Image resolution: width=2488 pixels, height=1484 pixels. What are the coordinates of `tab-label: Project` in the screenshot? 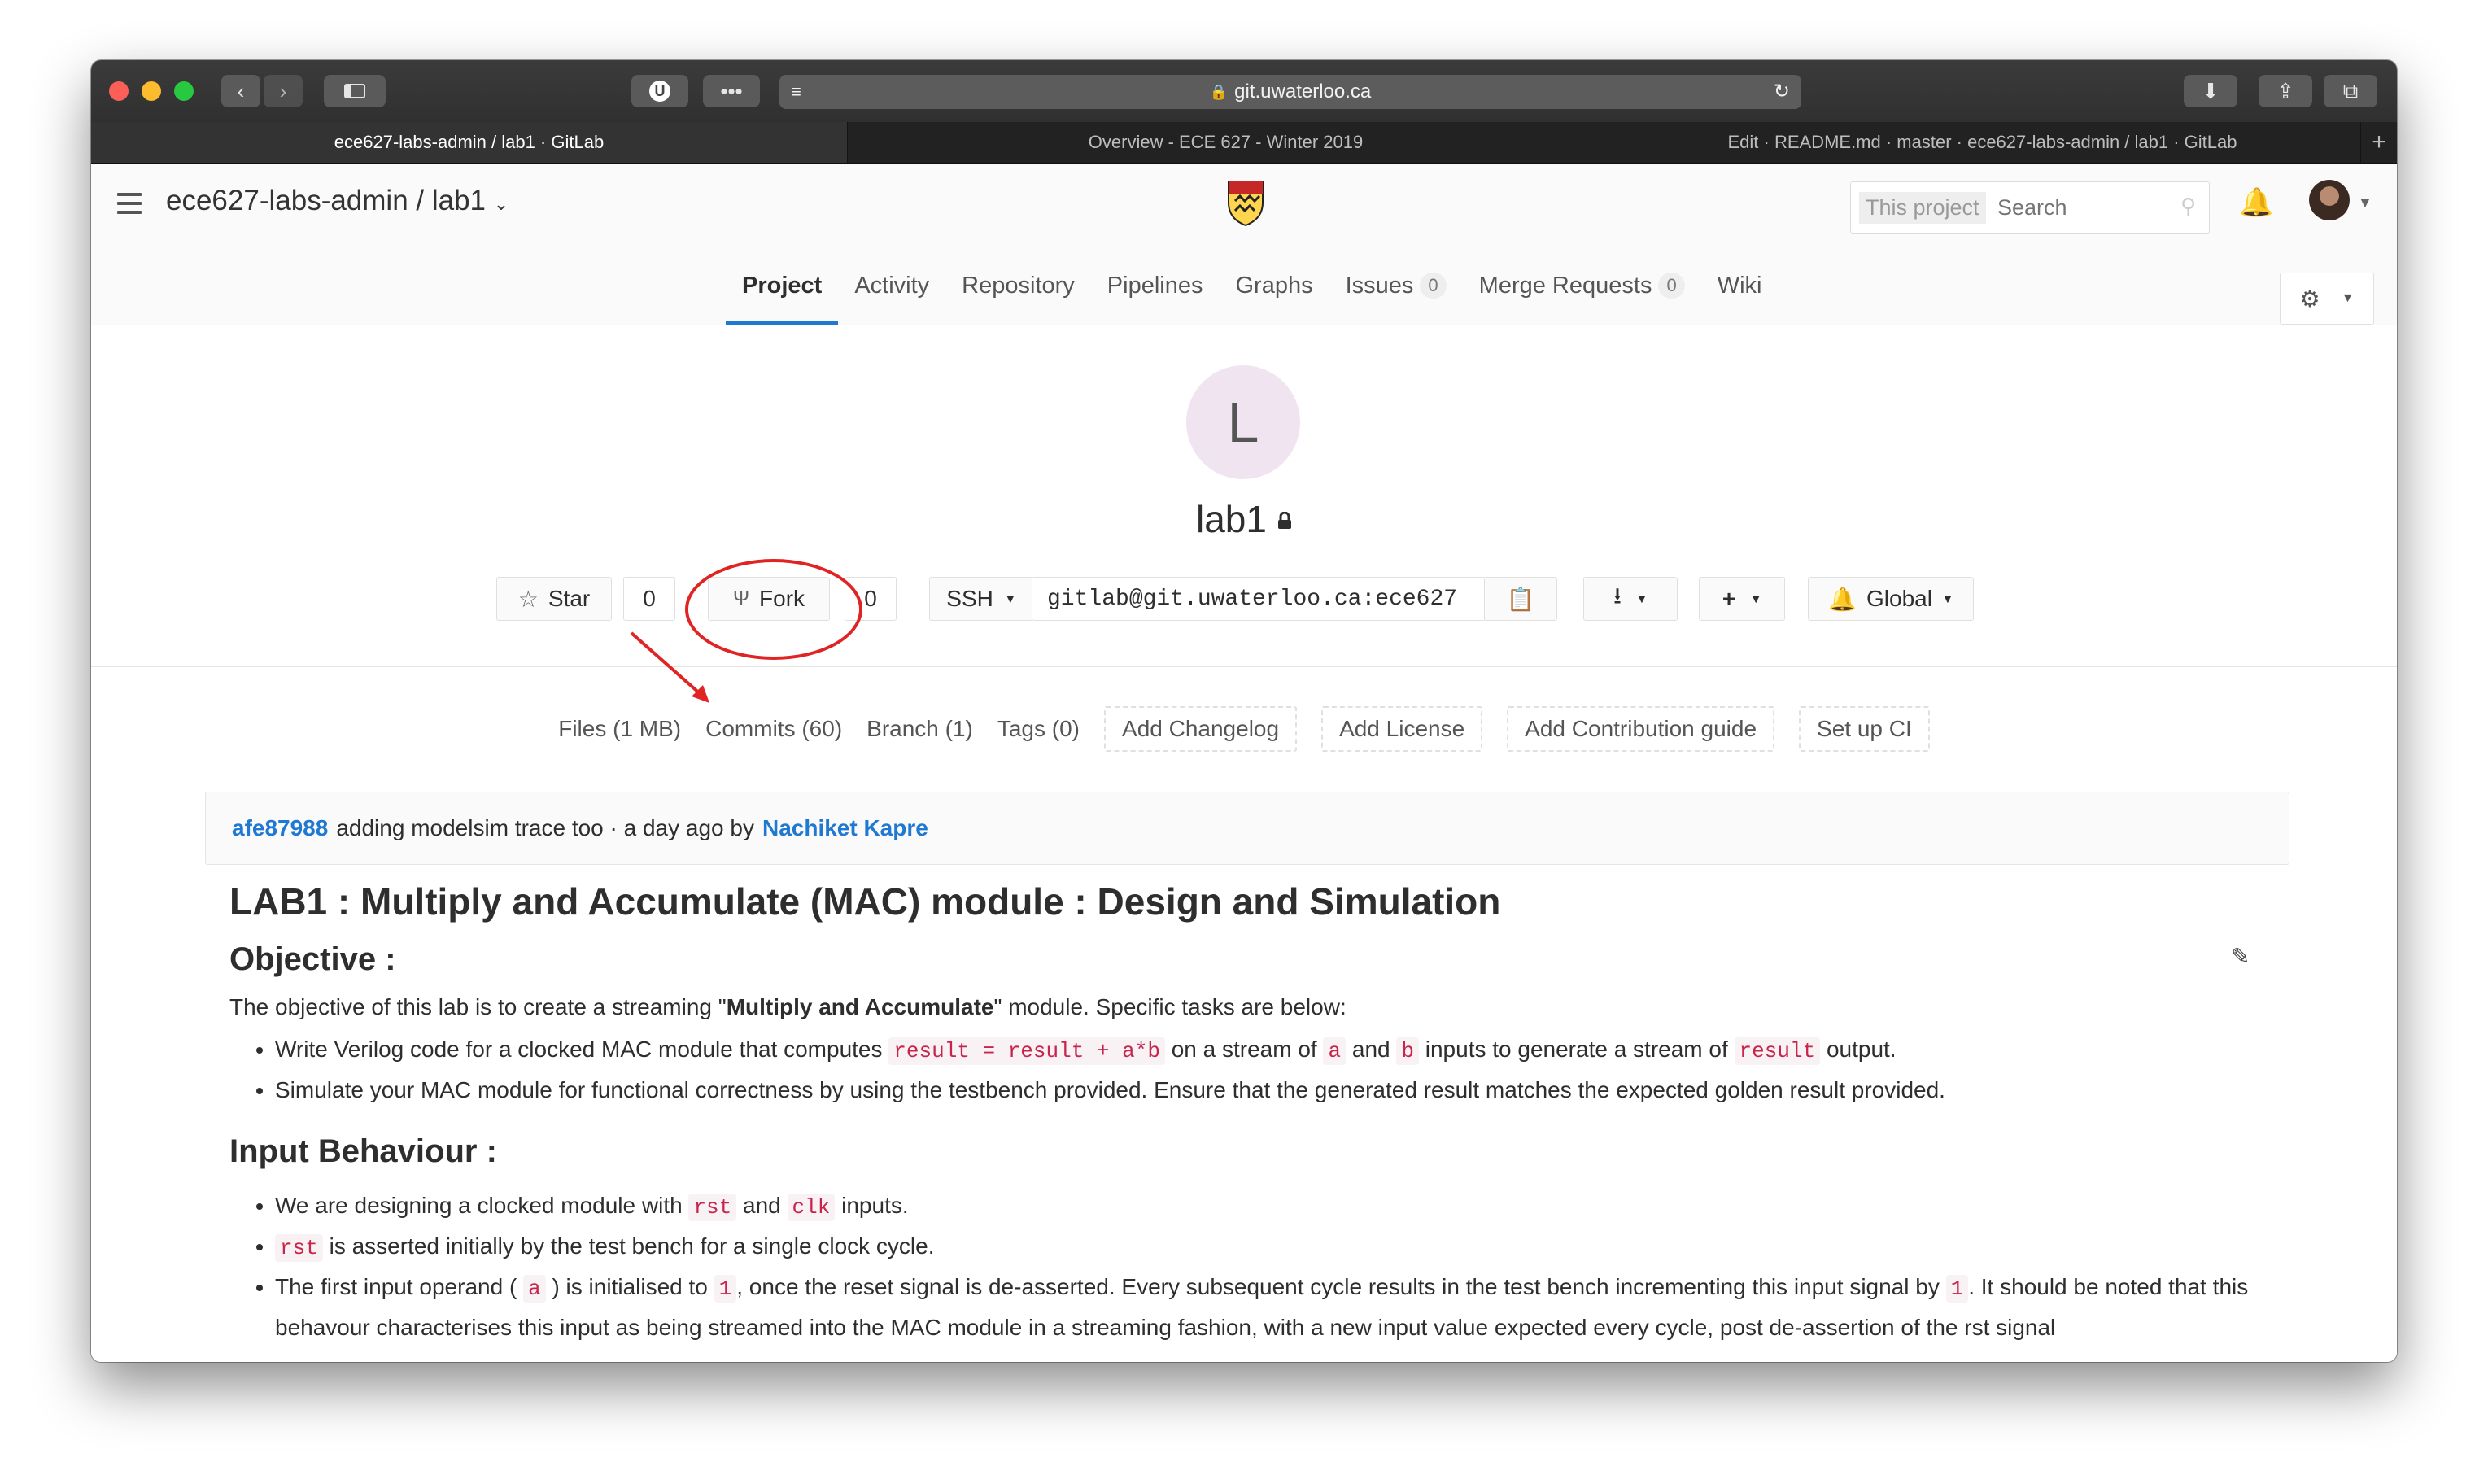 It's located at (783, 286).